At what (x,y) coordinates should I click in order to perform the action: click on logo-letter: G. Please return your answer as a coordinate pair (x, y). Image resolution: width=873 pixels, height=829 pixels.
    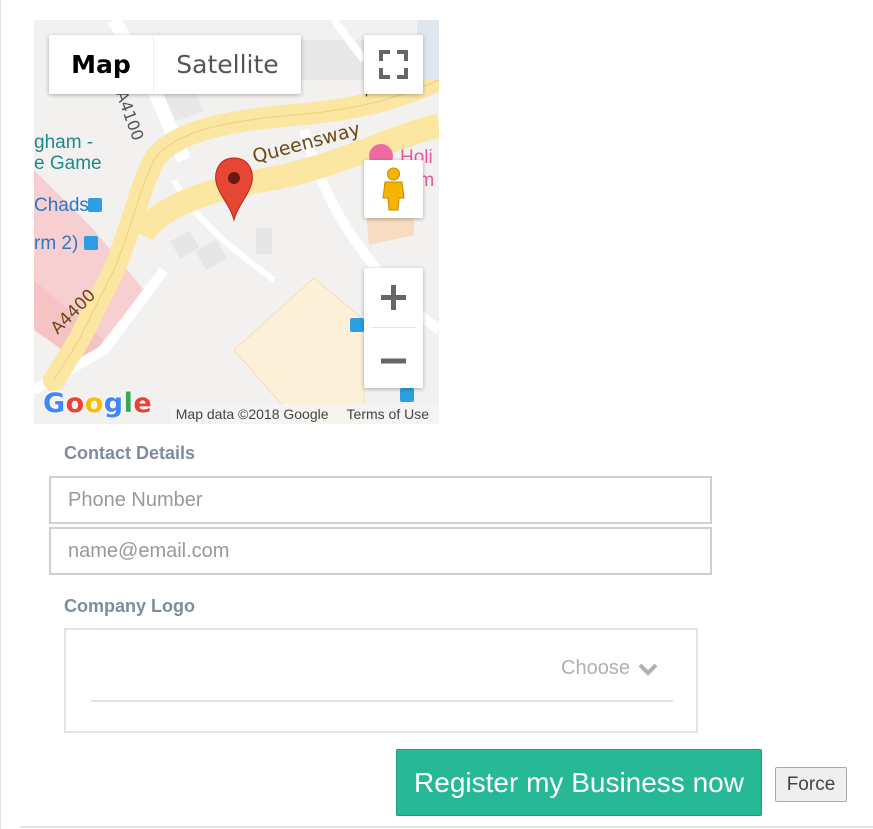
    Looking at the image, I should click on (54, 403).